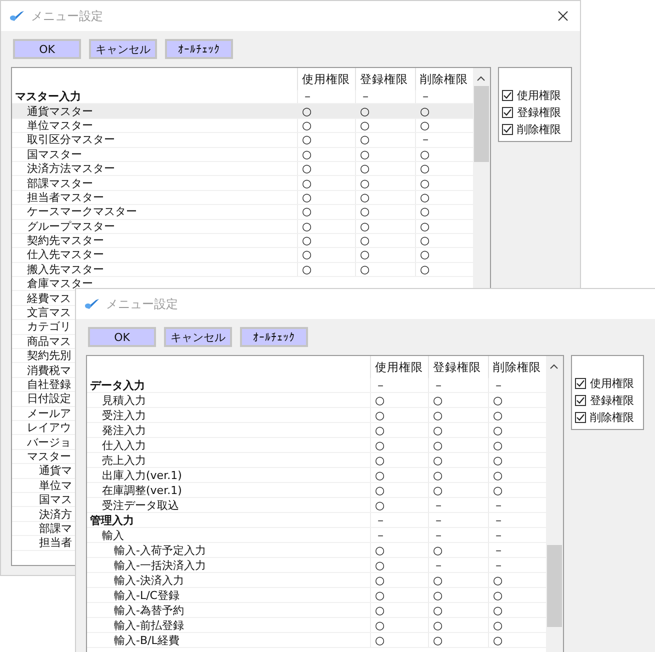  I want to click on menu-row: 仕入先マスター ○ ○ ○, so click(242, 255).